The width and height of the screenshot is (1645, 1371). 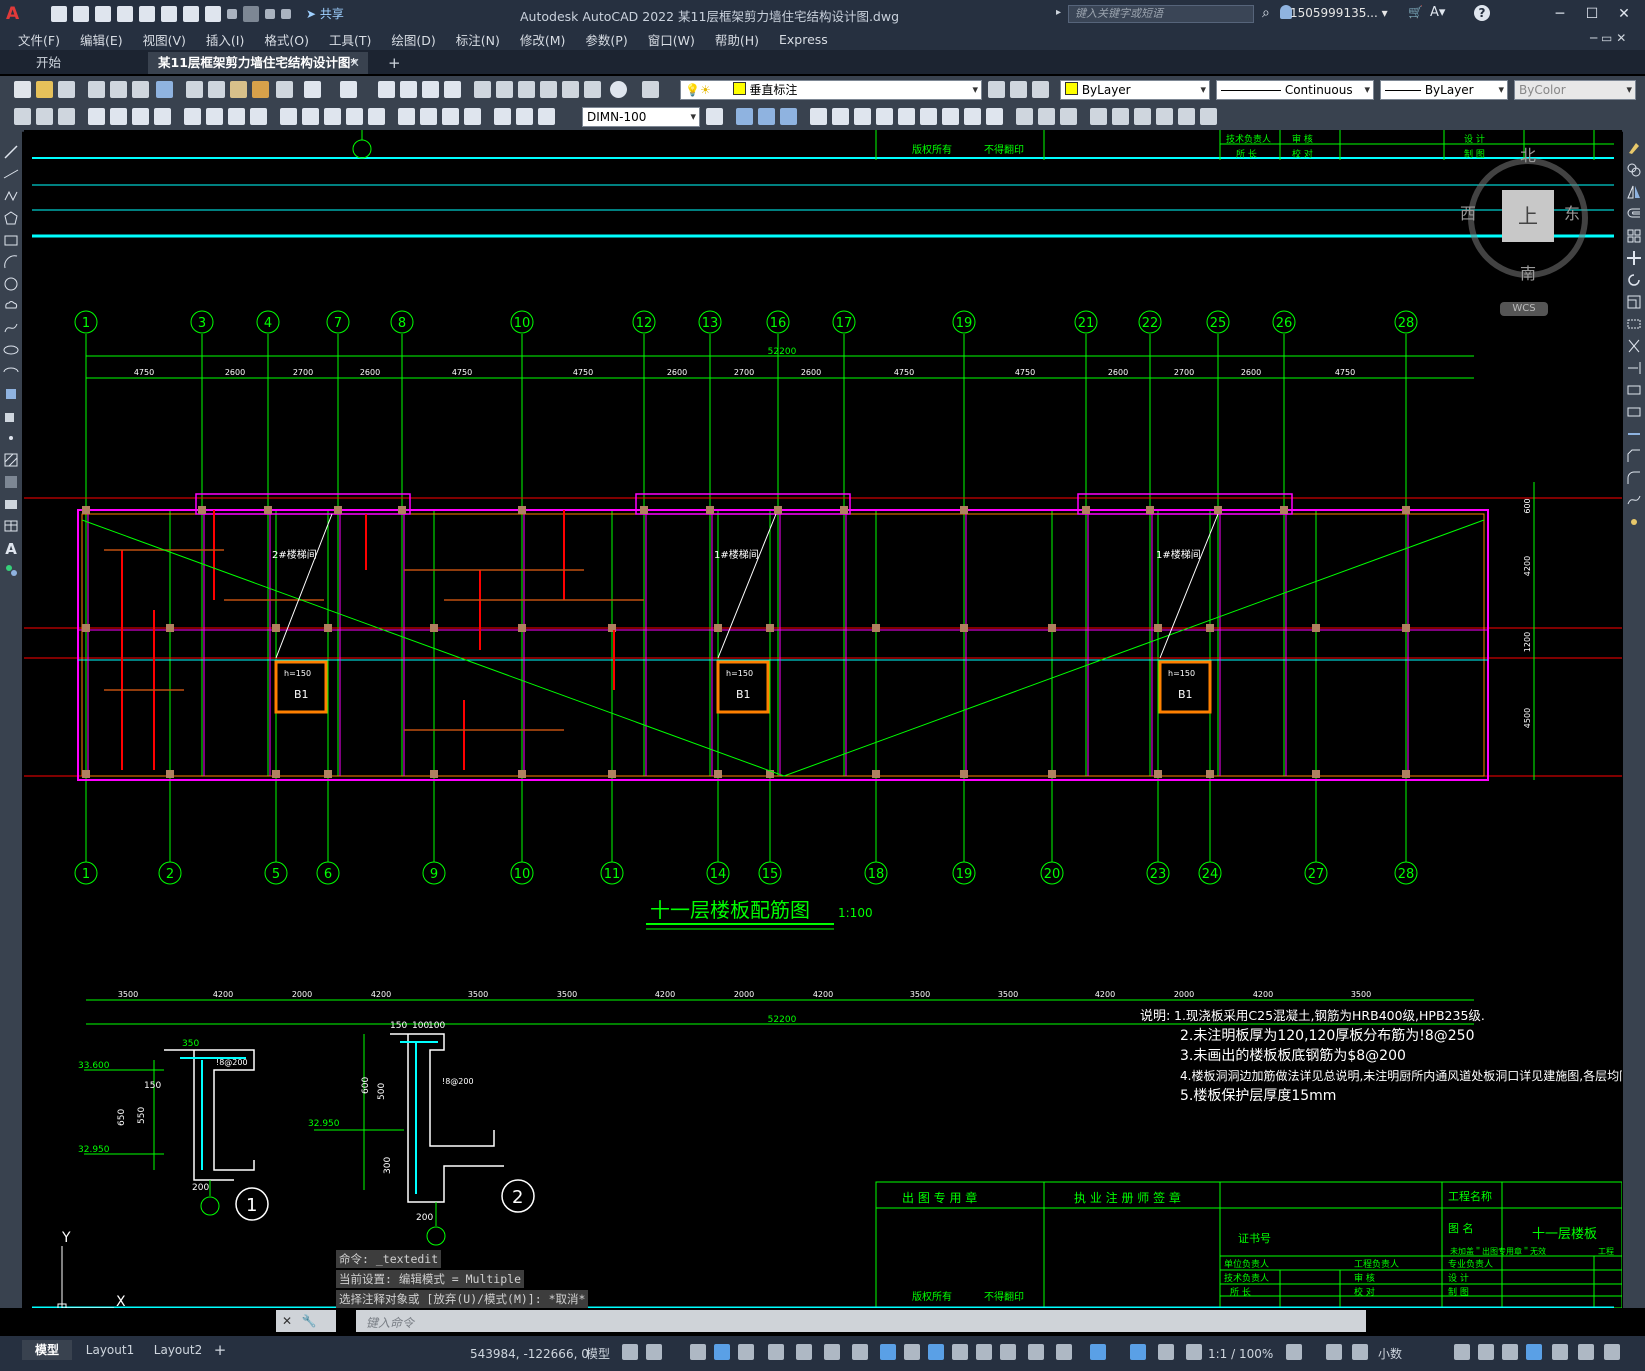 What do you see at coordinates (140, 89) in the screenshot?
I see `publish-icon` at bounding box center [140, 89].